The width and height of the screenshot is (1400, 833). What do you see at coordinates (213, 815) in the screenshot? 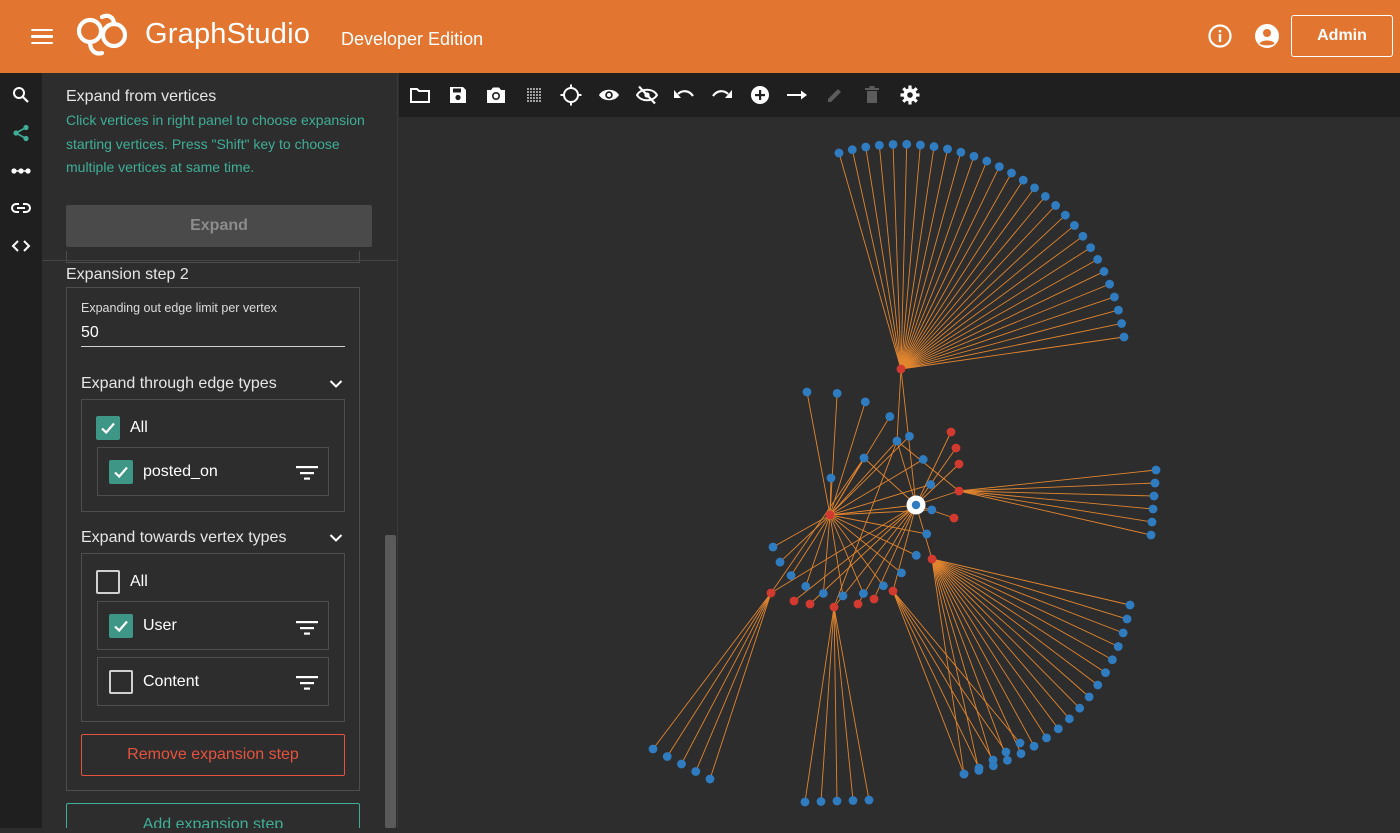
I see `add-expansion-step-button: Add expansion step` at bounding box center [213, 815].